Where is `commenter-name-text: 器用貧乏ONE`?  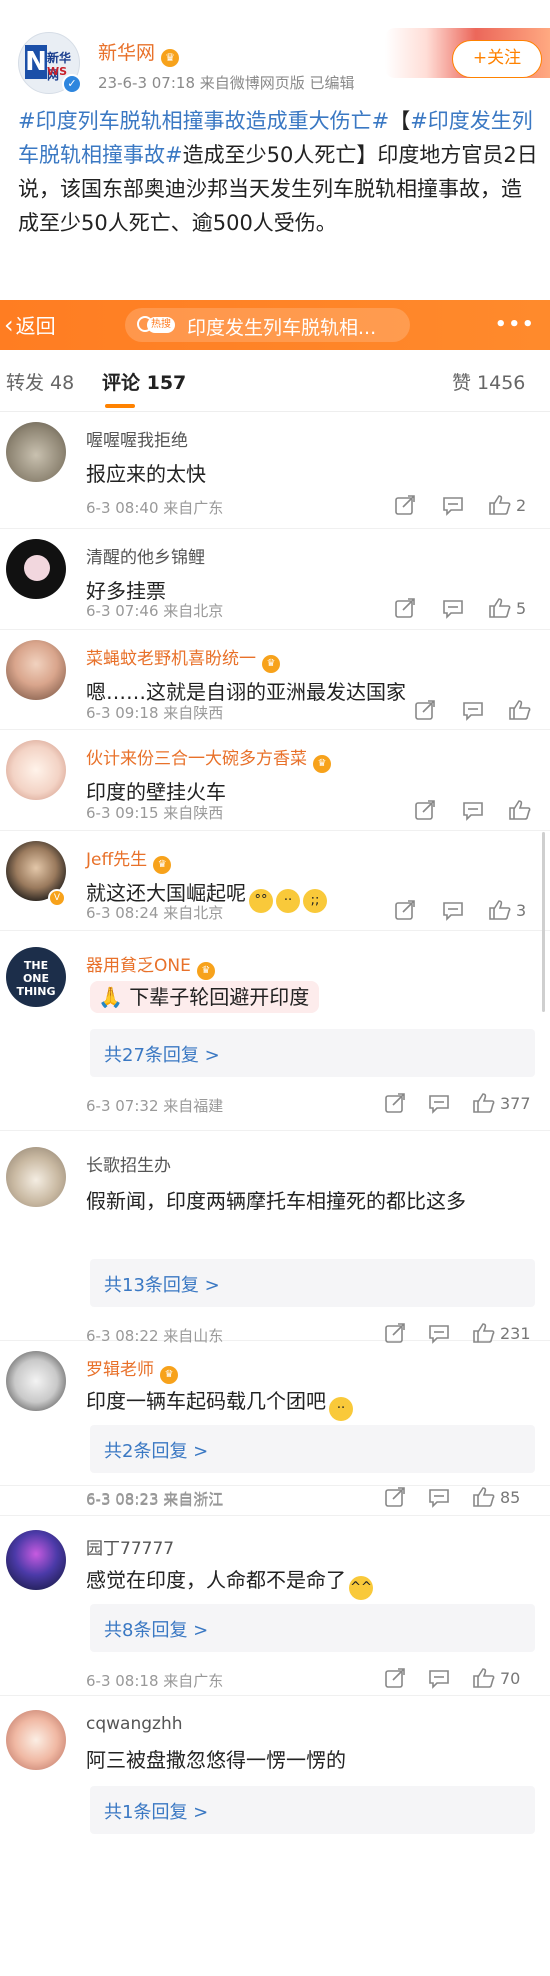
commenter-name-text: 器用貧乏ONE is located at coordinates (138, 966).